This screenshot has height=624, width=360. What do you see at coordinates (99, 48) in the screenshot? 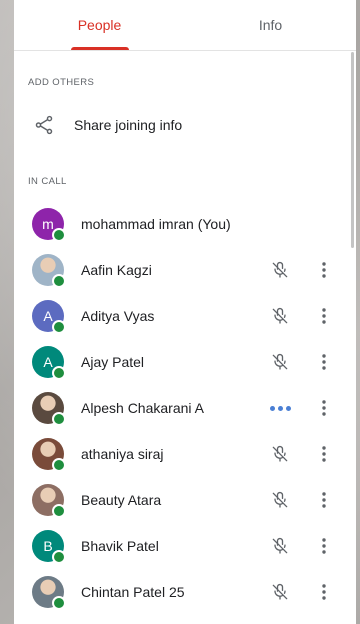
I see `active-tab-indicator` at bounding box center [99, 48].